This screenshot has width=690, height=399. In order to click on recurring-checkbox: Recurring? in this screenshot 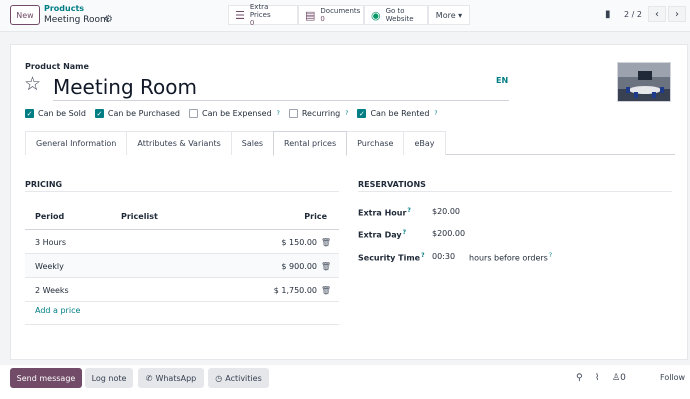, I will do `click(318, 113)`.